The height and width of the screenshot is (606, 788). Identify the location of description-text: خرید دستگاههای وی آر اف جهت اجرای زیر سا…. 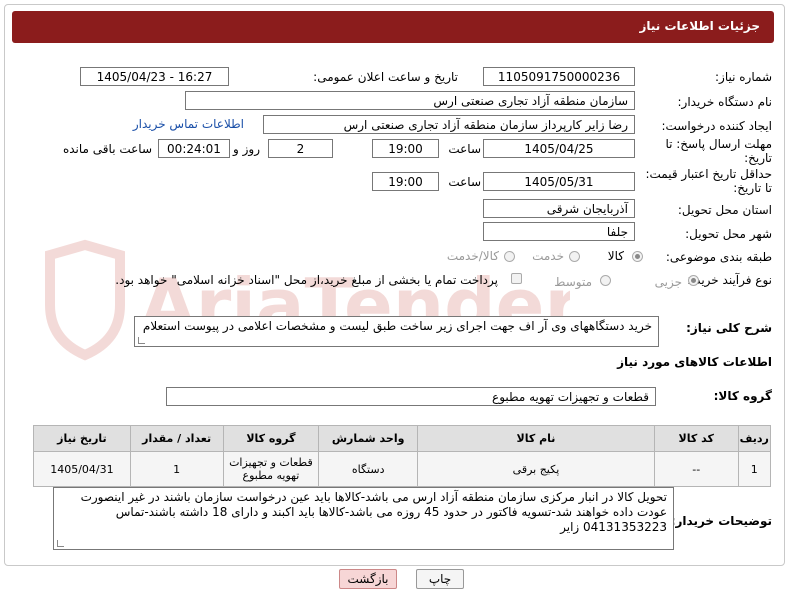
(397, 326).